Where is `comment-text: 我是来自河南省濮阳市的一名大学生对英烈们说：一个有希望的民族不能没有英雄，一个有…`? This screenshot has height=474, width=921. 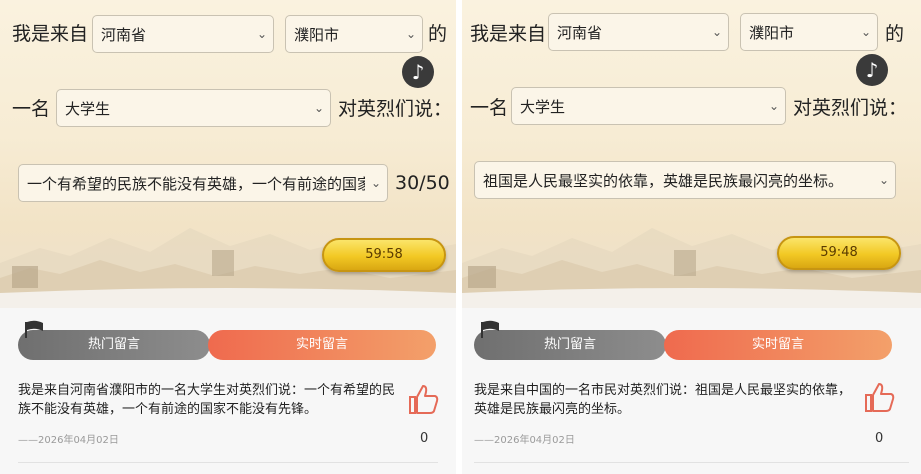
comment-text: 我是来自河南省濮阳市的一名大学生对英烈们说：一个有希望的民族不能没有英雄，一个有… is located at coordinates (207, 400).